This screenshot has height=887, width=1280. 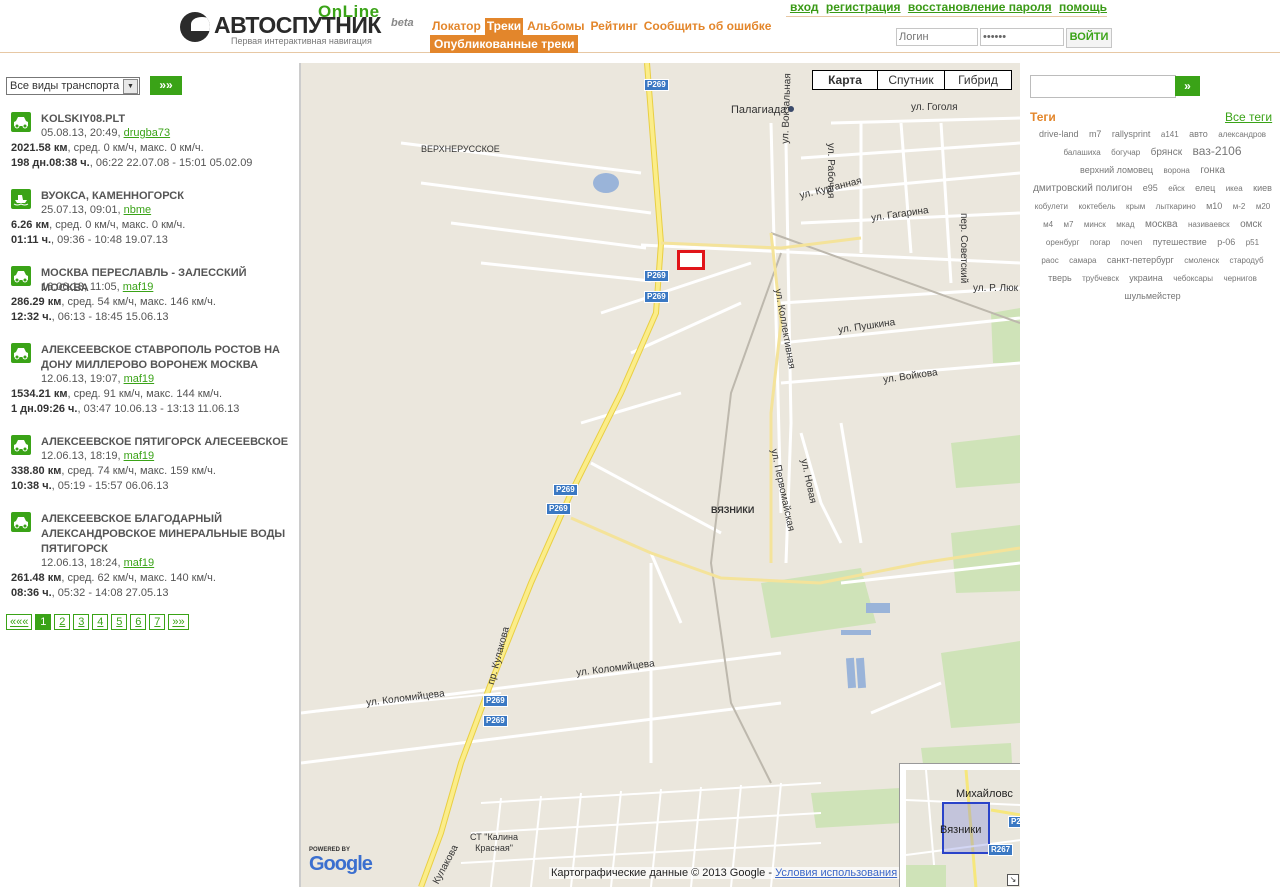 What do you see at coordinates (130, 86) in the screenshot?
I see `chevron-down-icon: ▼` at bounding box center [130, 86].